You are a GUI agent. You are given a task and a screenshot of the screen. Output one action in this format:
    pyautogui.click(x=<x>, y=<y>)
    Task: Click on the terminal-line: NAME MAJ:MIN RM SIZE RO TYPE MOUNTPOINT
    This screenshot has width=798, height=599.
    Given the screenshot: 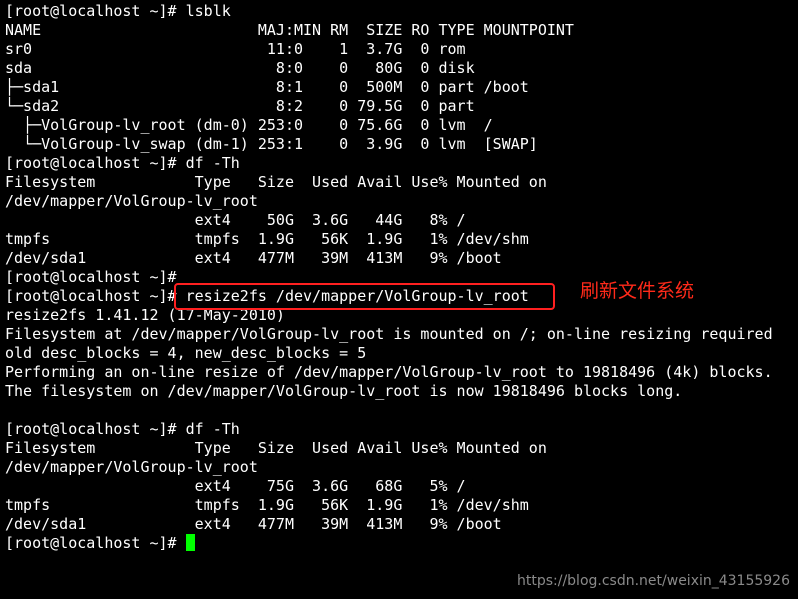 What is the action you would take?
    pyautogui.click(x=289, y=30)
    